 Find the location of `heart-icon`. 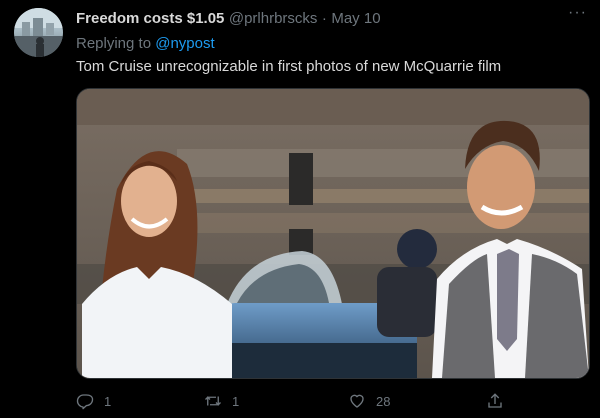

heart-icon is located at coordinates (357, 401).